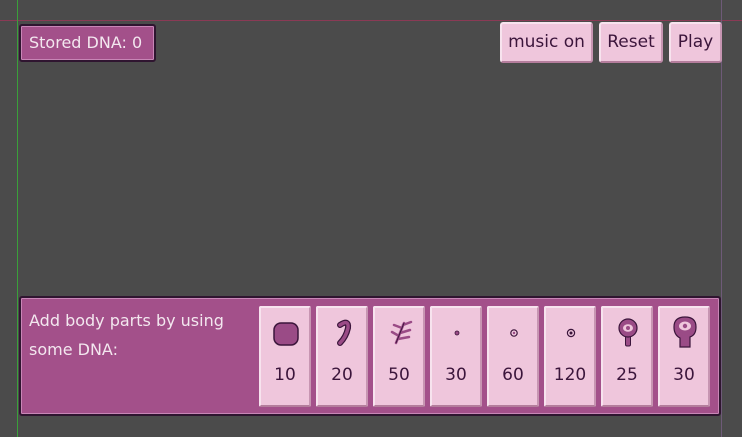 Image resolution: width=742 pixels, height=437 pixels. What do you see at coordinates (17, 218) in the screenshot?
I see `guide-line-vertical` at bounding box center [17, 218].